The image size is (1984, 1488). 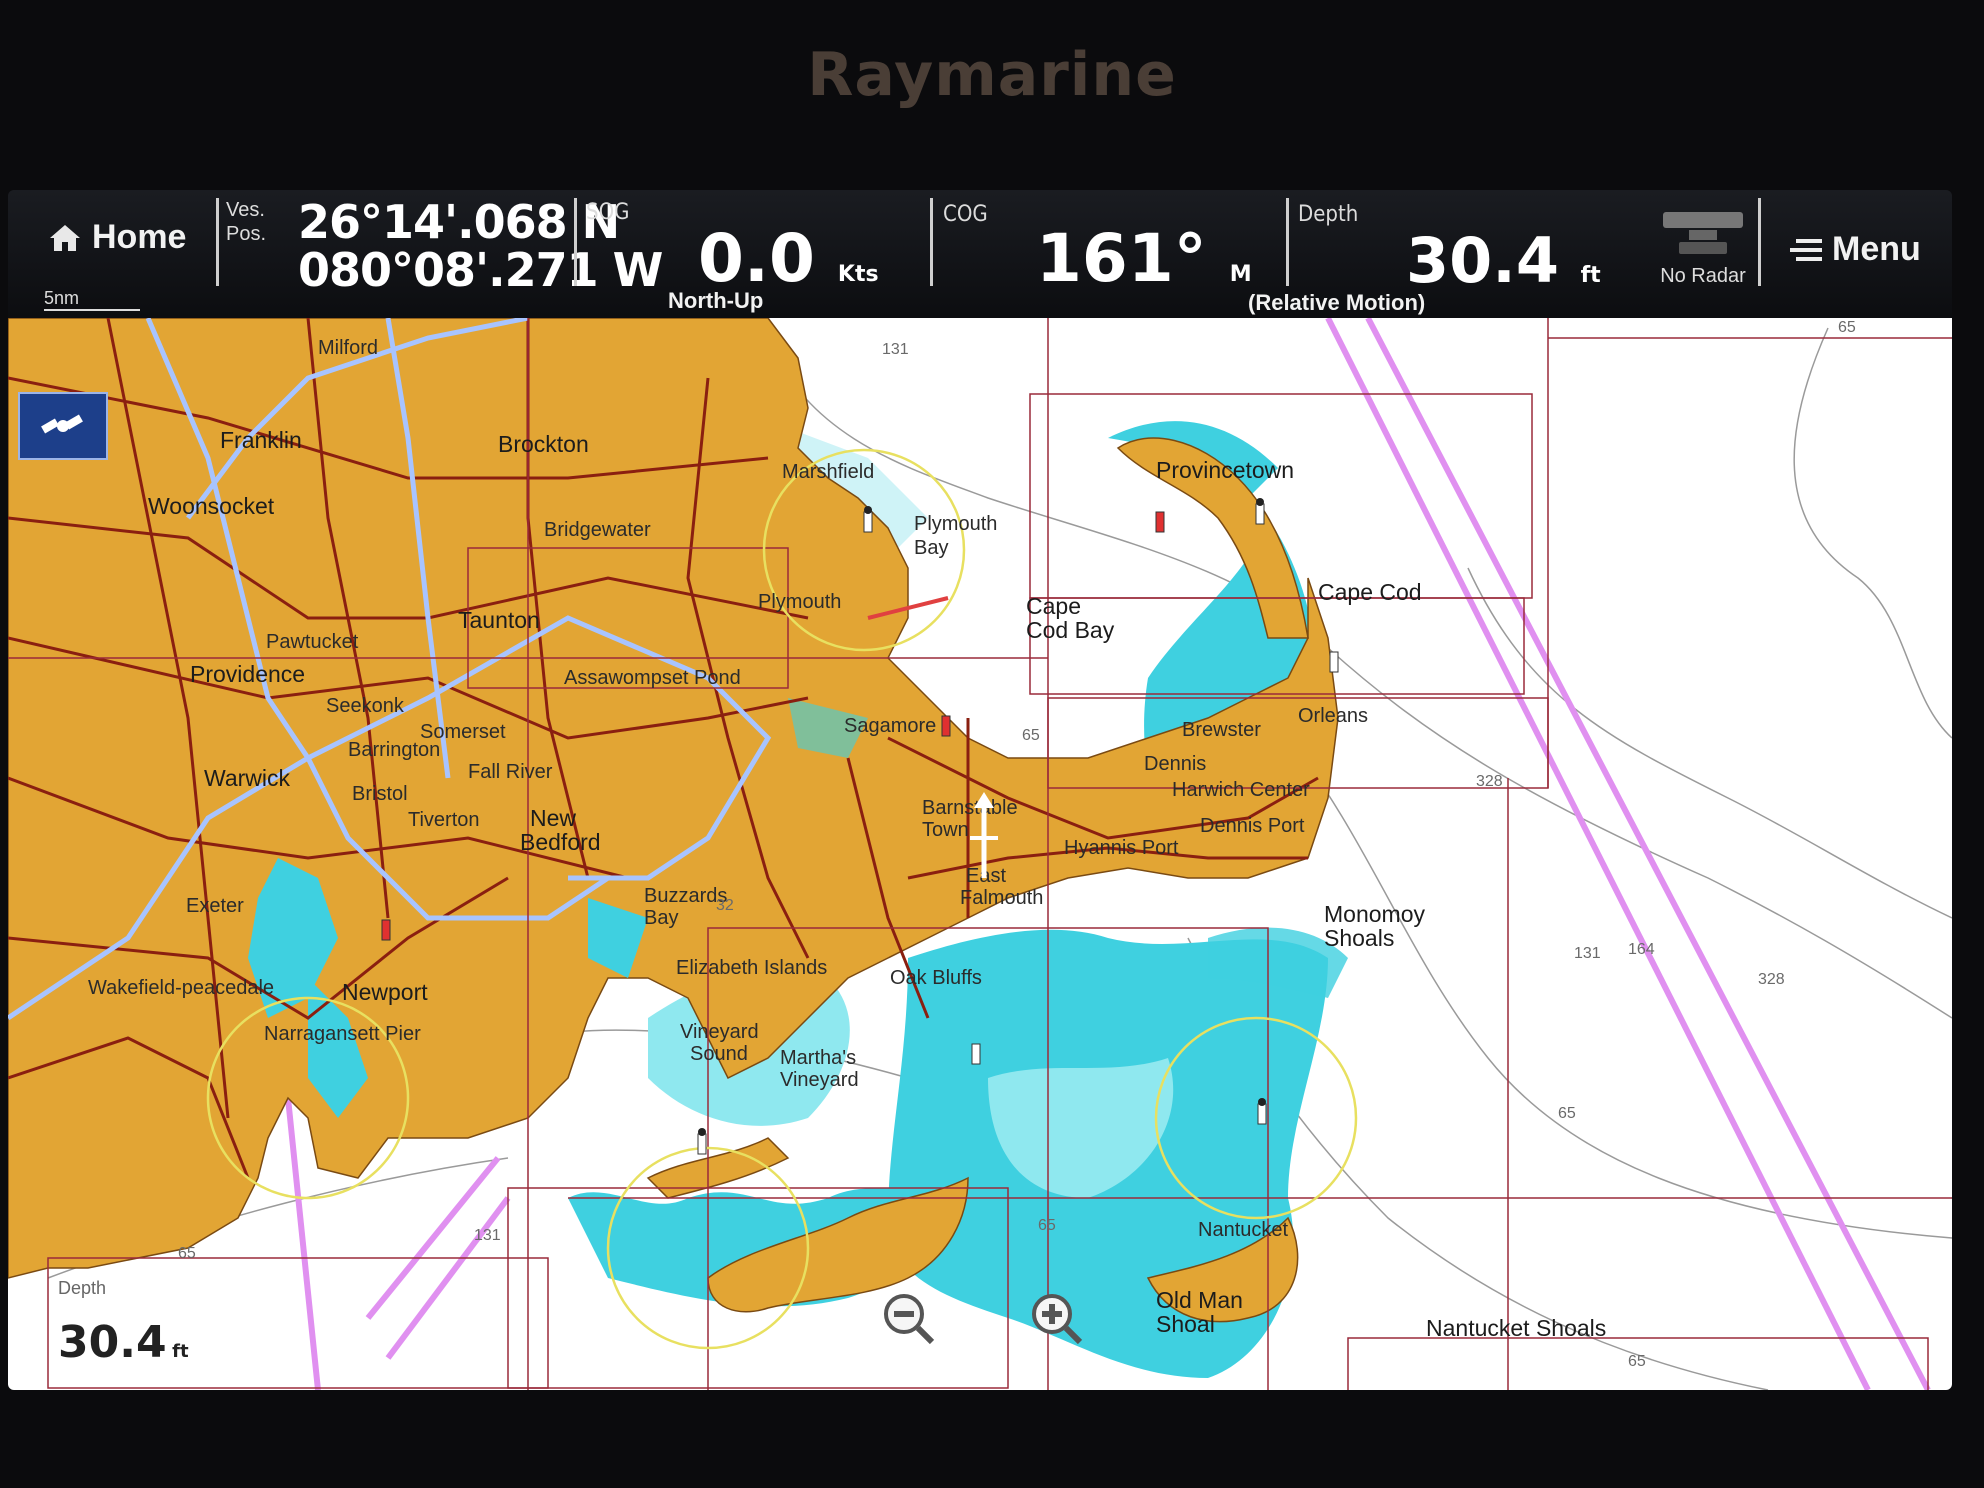 I want to click on zoom-in-icon, so click(x=1057, y=1319).